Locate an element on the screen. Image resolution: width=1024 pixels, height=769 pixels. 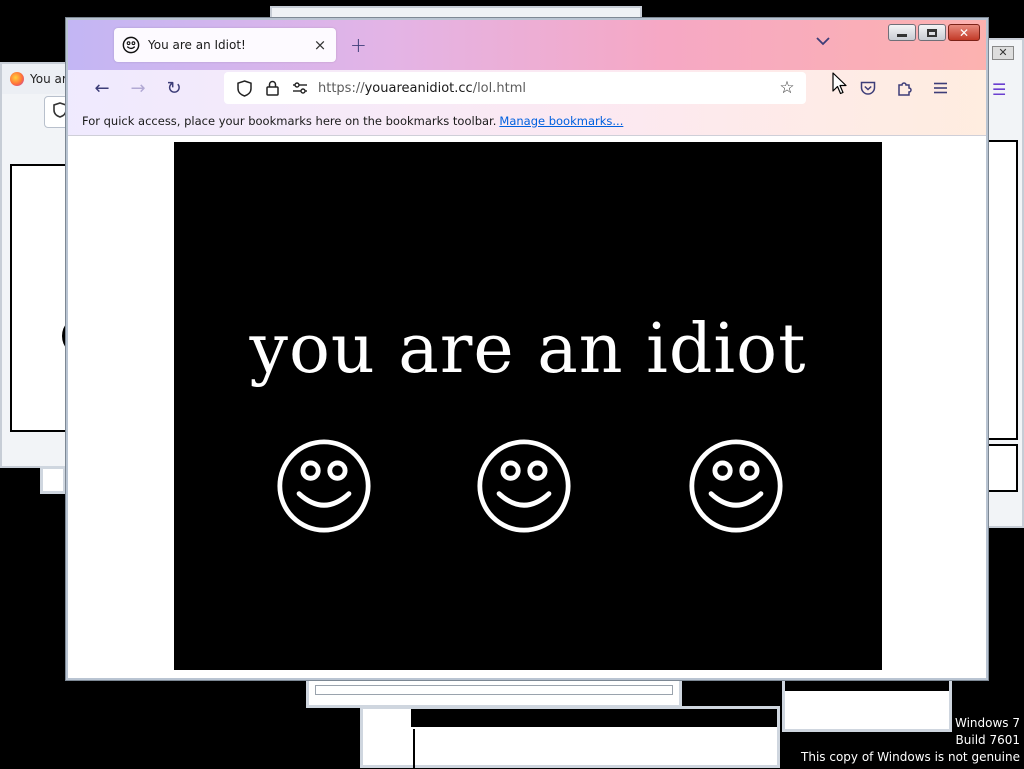
background-tab: You ar is located at coordinates (35, 79).